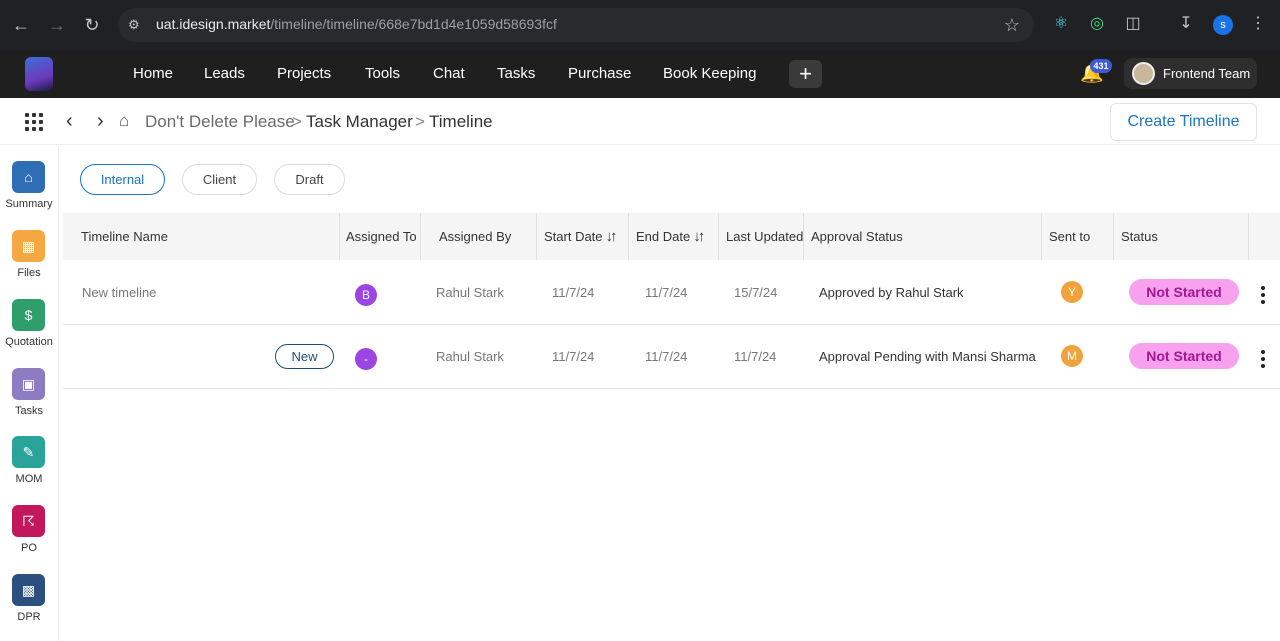 The width and height of the screenshot is (1280, 641). I want to click on column-timeline-name: Timeline Name, so click(124, 236).